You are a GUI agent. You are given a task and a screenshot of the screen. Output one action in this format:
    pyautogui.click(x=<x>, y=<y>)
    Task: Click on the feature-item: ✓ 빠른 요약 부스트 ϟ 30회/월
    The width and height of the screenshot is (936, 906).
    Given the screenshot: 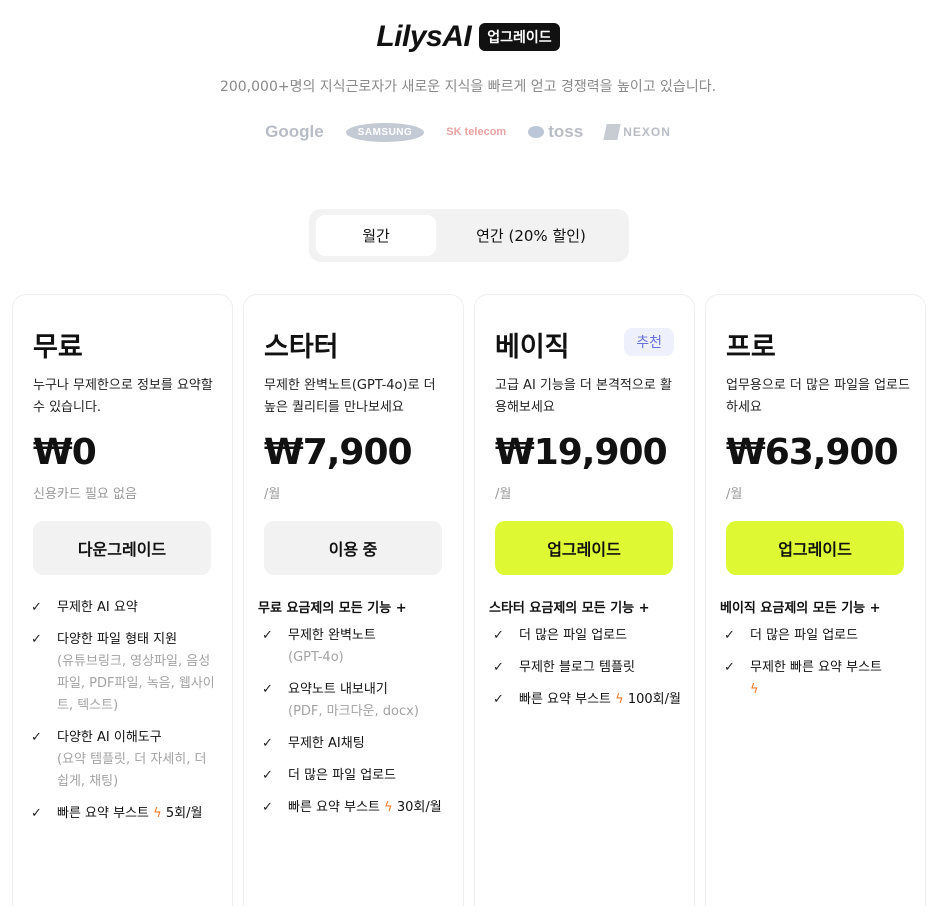 What is the action you would take?
    pyautogui.click(x=357, y=808)
    